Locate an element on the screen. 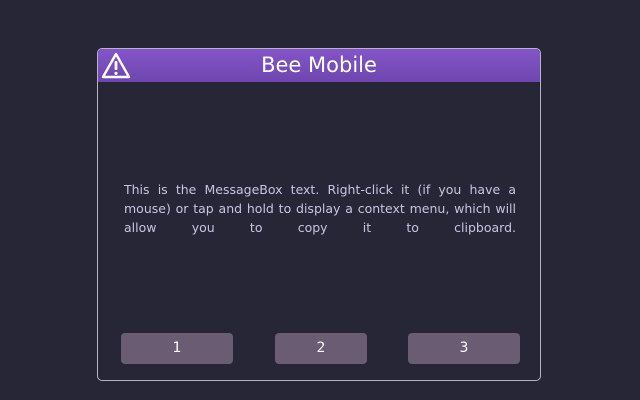  message-box-titlebar: Bee Mobile is located at coordinates (319, 65).